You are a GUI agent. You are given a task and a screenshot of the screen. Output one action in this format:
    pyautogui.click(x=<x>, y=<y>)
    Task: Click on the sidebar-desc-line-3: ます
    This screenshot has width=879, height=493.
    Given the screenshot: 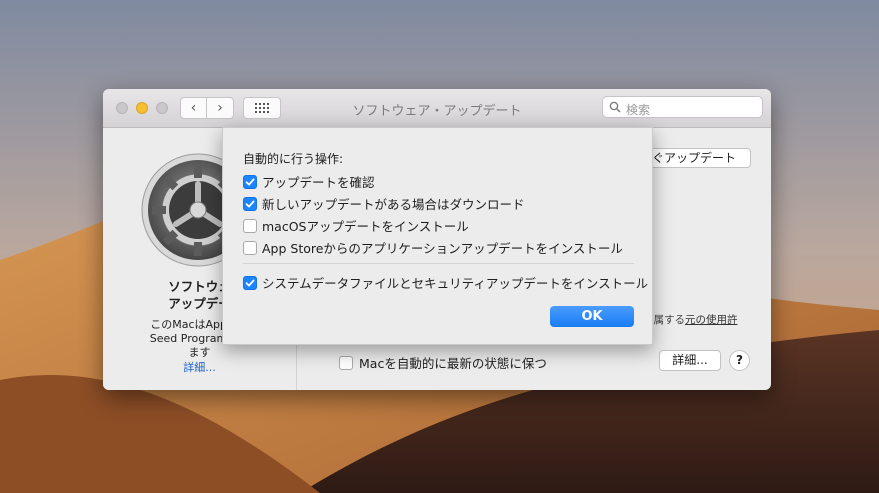 What is the action you would take?
    pyautogui.click(x=199, y=352)
    